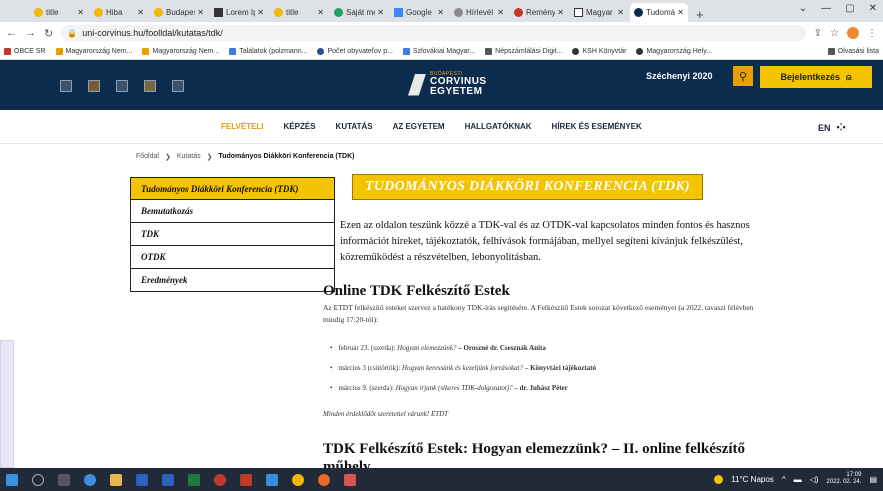 This screenshot has height=491, width=883. I want to click on maximize-icon: ▢, so click(849, 8).